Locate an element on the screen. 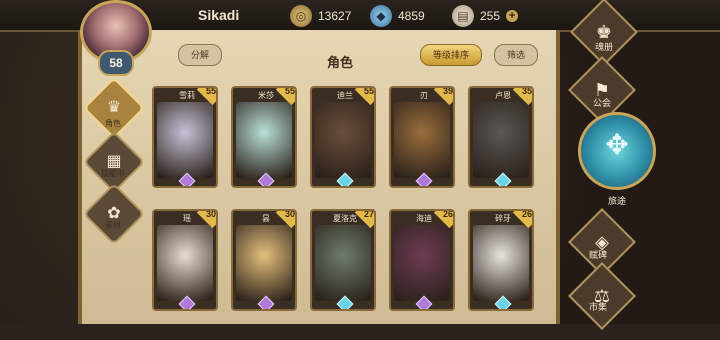 This screenshot has width=720, height=340. hero-card: 雪莉 55 is located at coordinates (185, 137).